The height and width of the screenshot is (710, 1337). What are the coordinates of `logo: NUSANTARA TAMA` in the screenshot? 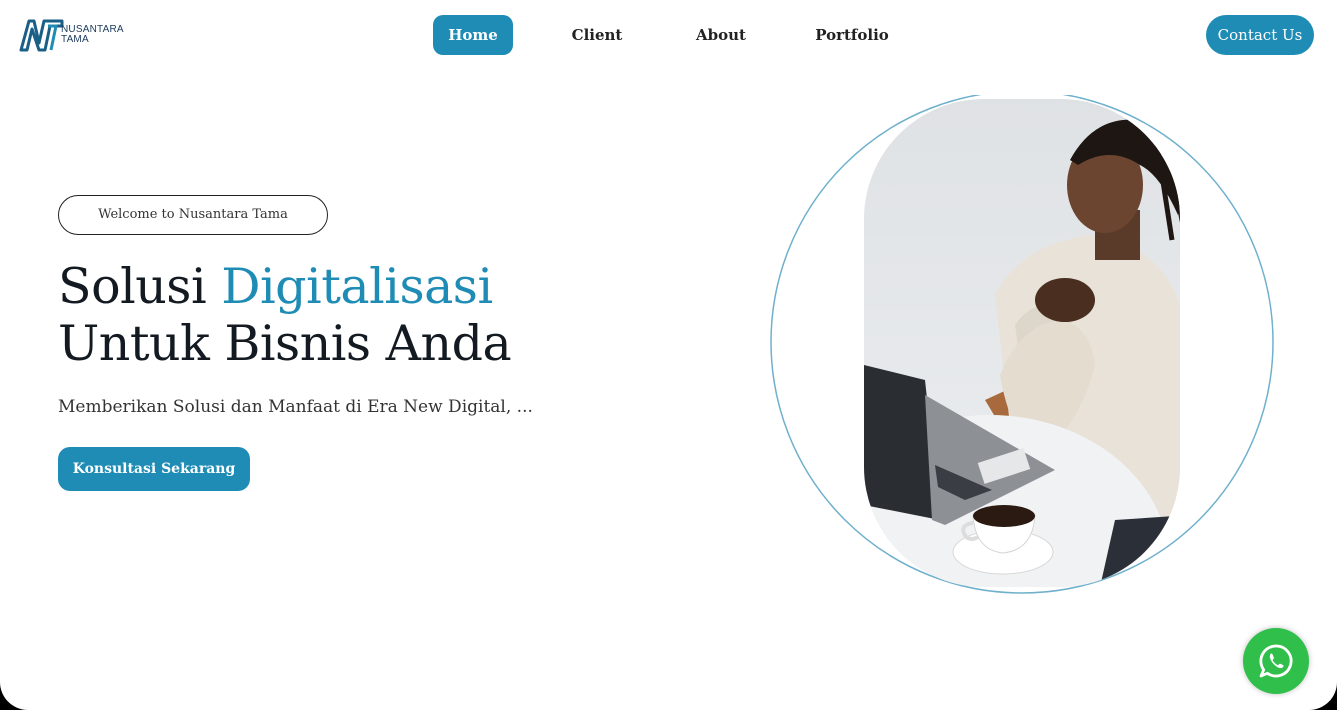 It's located at (73, 35).